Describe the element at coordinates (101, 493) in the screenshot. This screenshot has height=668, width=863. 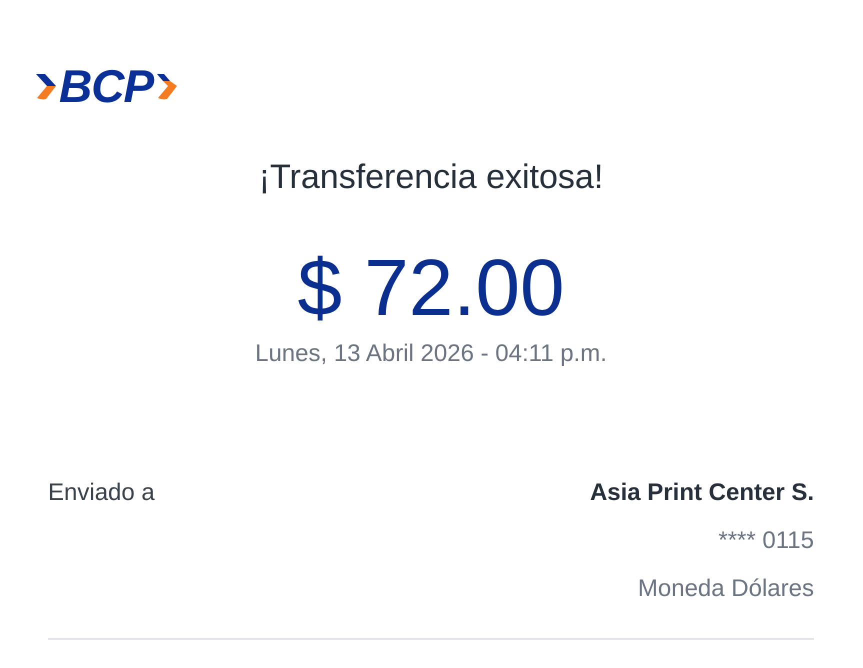
I see `detail-label: Enviado a` at that location.